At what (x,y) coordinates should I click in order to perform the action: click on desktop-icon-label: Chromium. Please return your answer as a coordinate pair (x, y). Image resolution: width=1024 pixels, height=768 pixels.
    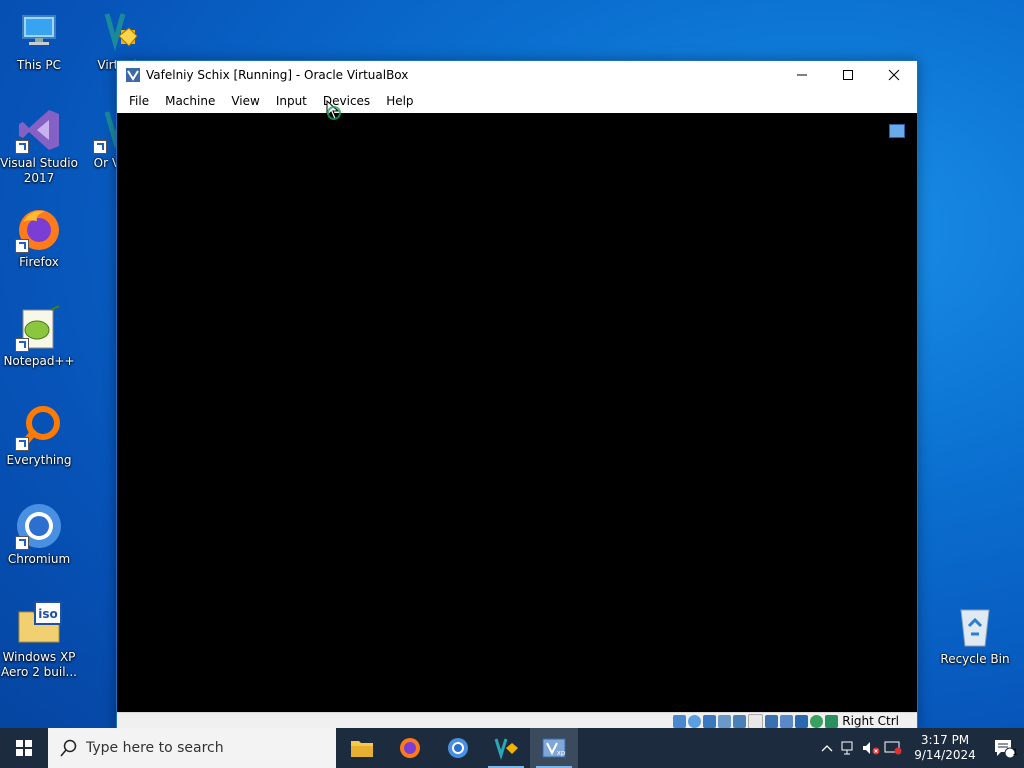
    Looking at the image, I should click on (39, 559).